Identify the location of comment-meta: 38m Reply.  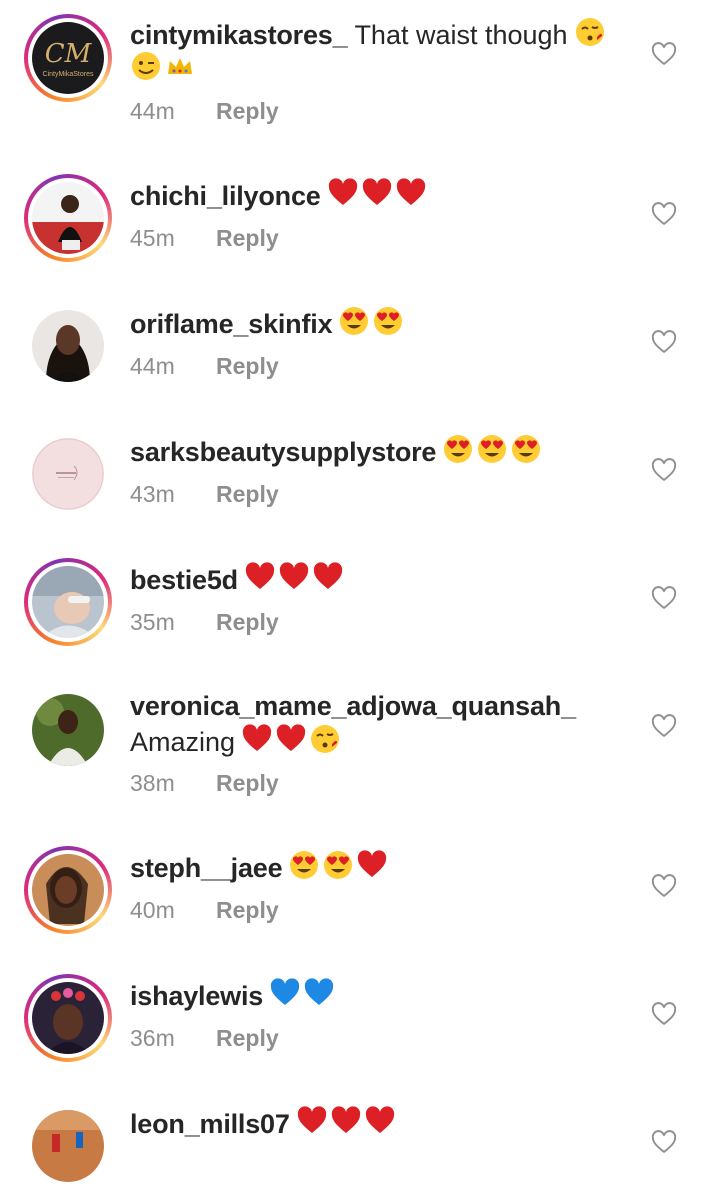
(204, 783).